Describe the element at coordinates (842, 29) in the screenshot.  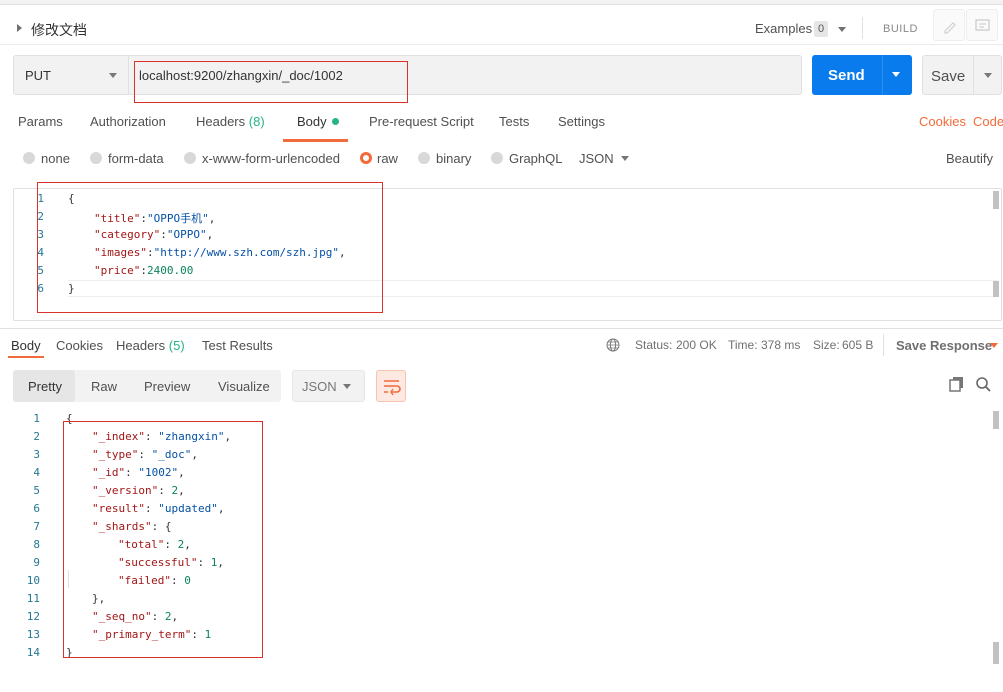
I see `examples-caret-icon` at that location.